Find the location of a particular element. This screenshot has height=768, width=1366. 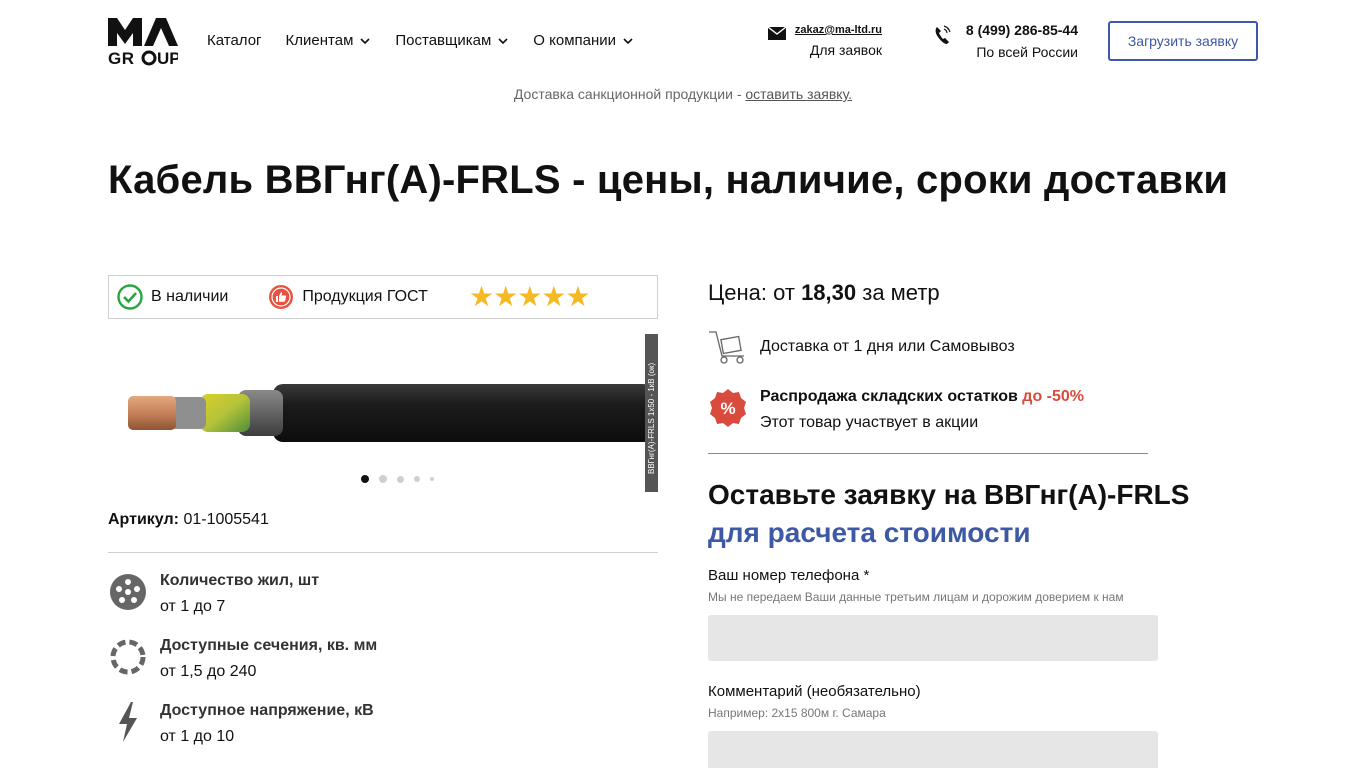

sale-title: Распродажа складских остатков до -50% is located at coordinates (922, 397).